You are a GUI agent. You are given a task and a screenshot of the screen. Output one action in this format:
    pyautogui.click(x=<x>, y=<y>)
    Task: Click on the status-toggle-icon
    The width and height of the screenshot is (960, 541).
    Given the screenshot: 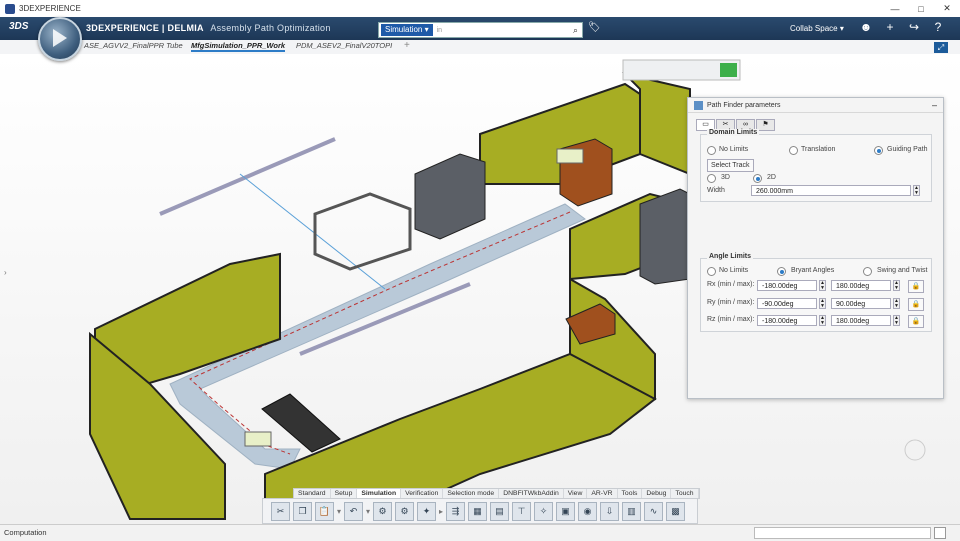 What is the action you would take?
    pyautogui.click(x=940, y=533)
    